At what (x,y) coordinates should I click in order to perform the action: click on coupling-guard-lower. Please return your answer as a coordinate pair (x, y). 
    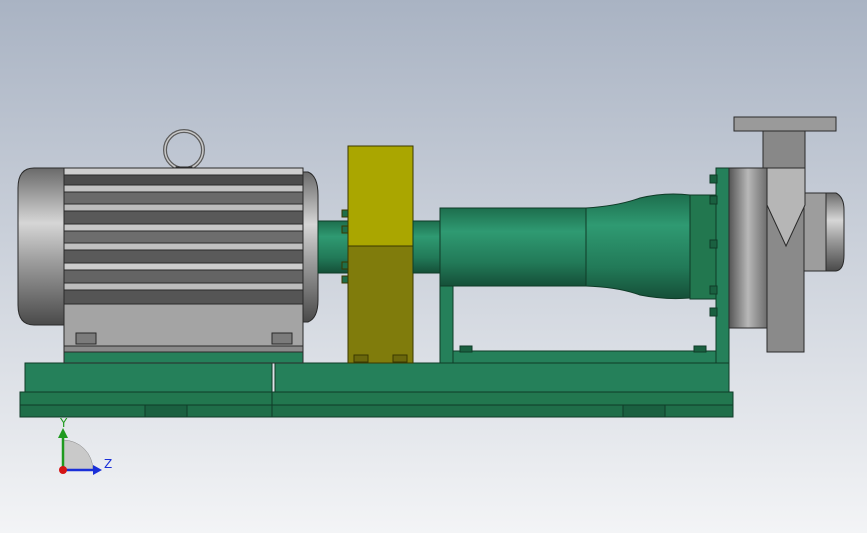
    Looking at the image, I should click on (380, 304).